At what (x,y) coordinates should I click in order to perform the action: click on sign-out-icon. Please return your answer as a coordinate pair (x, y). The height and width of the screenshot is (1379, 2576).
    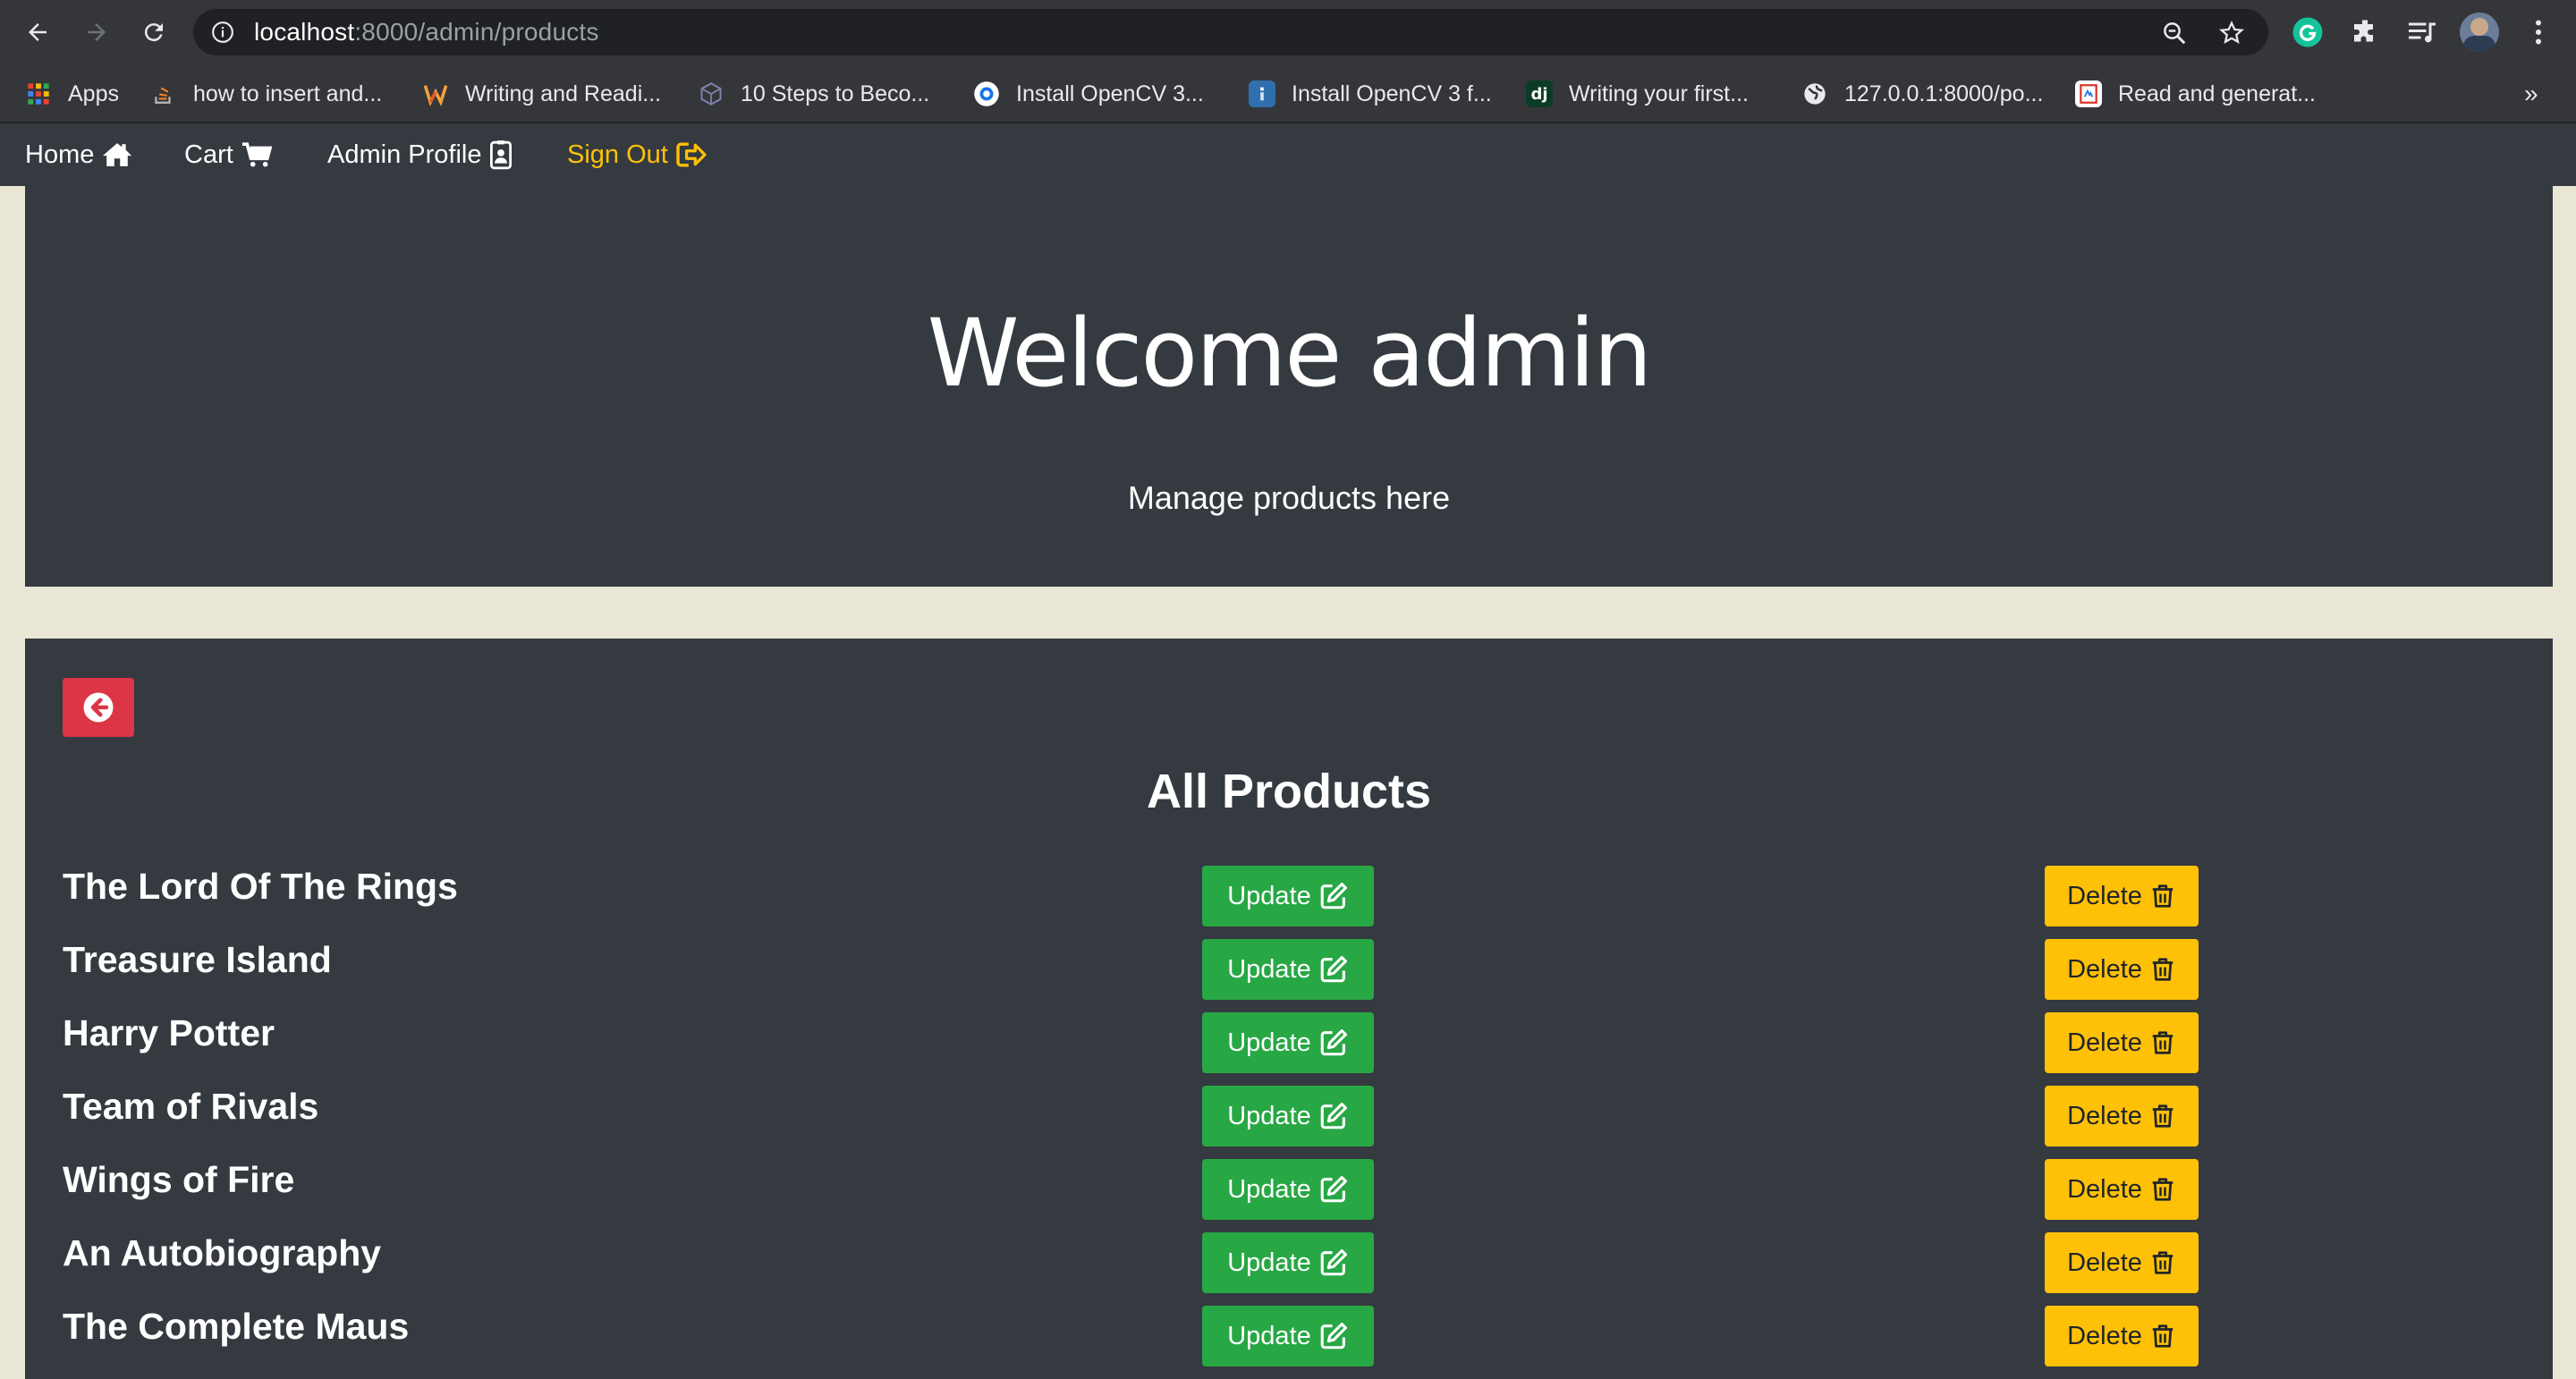
    Looking at the image, I should click on (691, 154).